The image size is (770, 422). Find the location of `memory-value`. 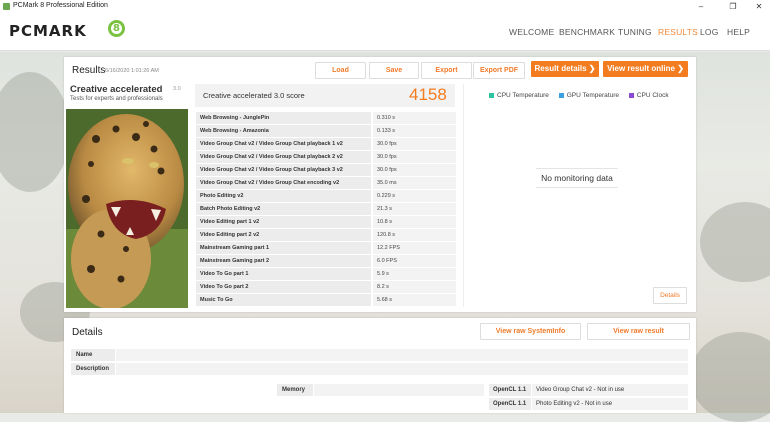

memory-value is located at coordinates (399, 390).